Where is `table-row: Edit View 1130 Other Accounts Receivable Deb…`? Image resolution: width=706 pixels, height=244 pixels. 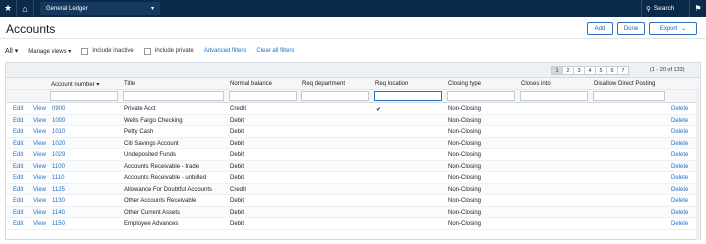
table-row: Edit View 1130 Other Accounts Receivable Deb… is located at coordinates (353, 201).